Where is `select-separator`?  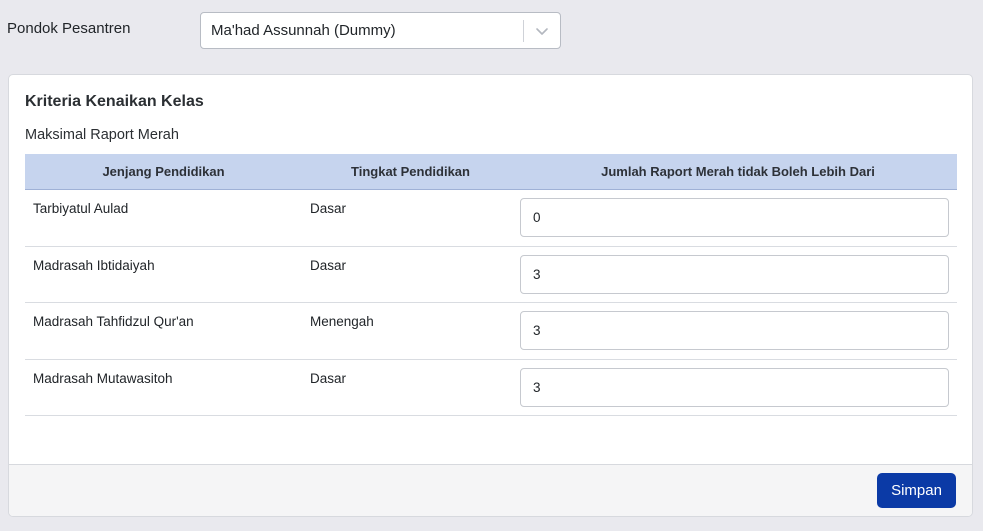 select-separator is located at coordinates (523, 31).